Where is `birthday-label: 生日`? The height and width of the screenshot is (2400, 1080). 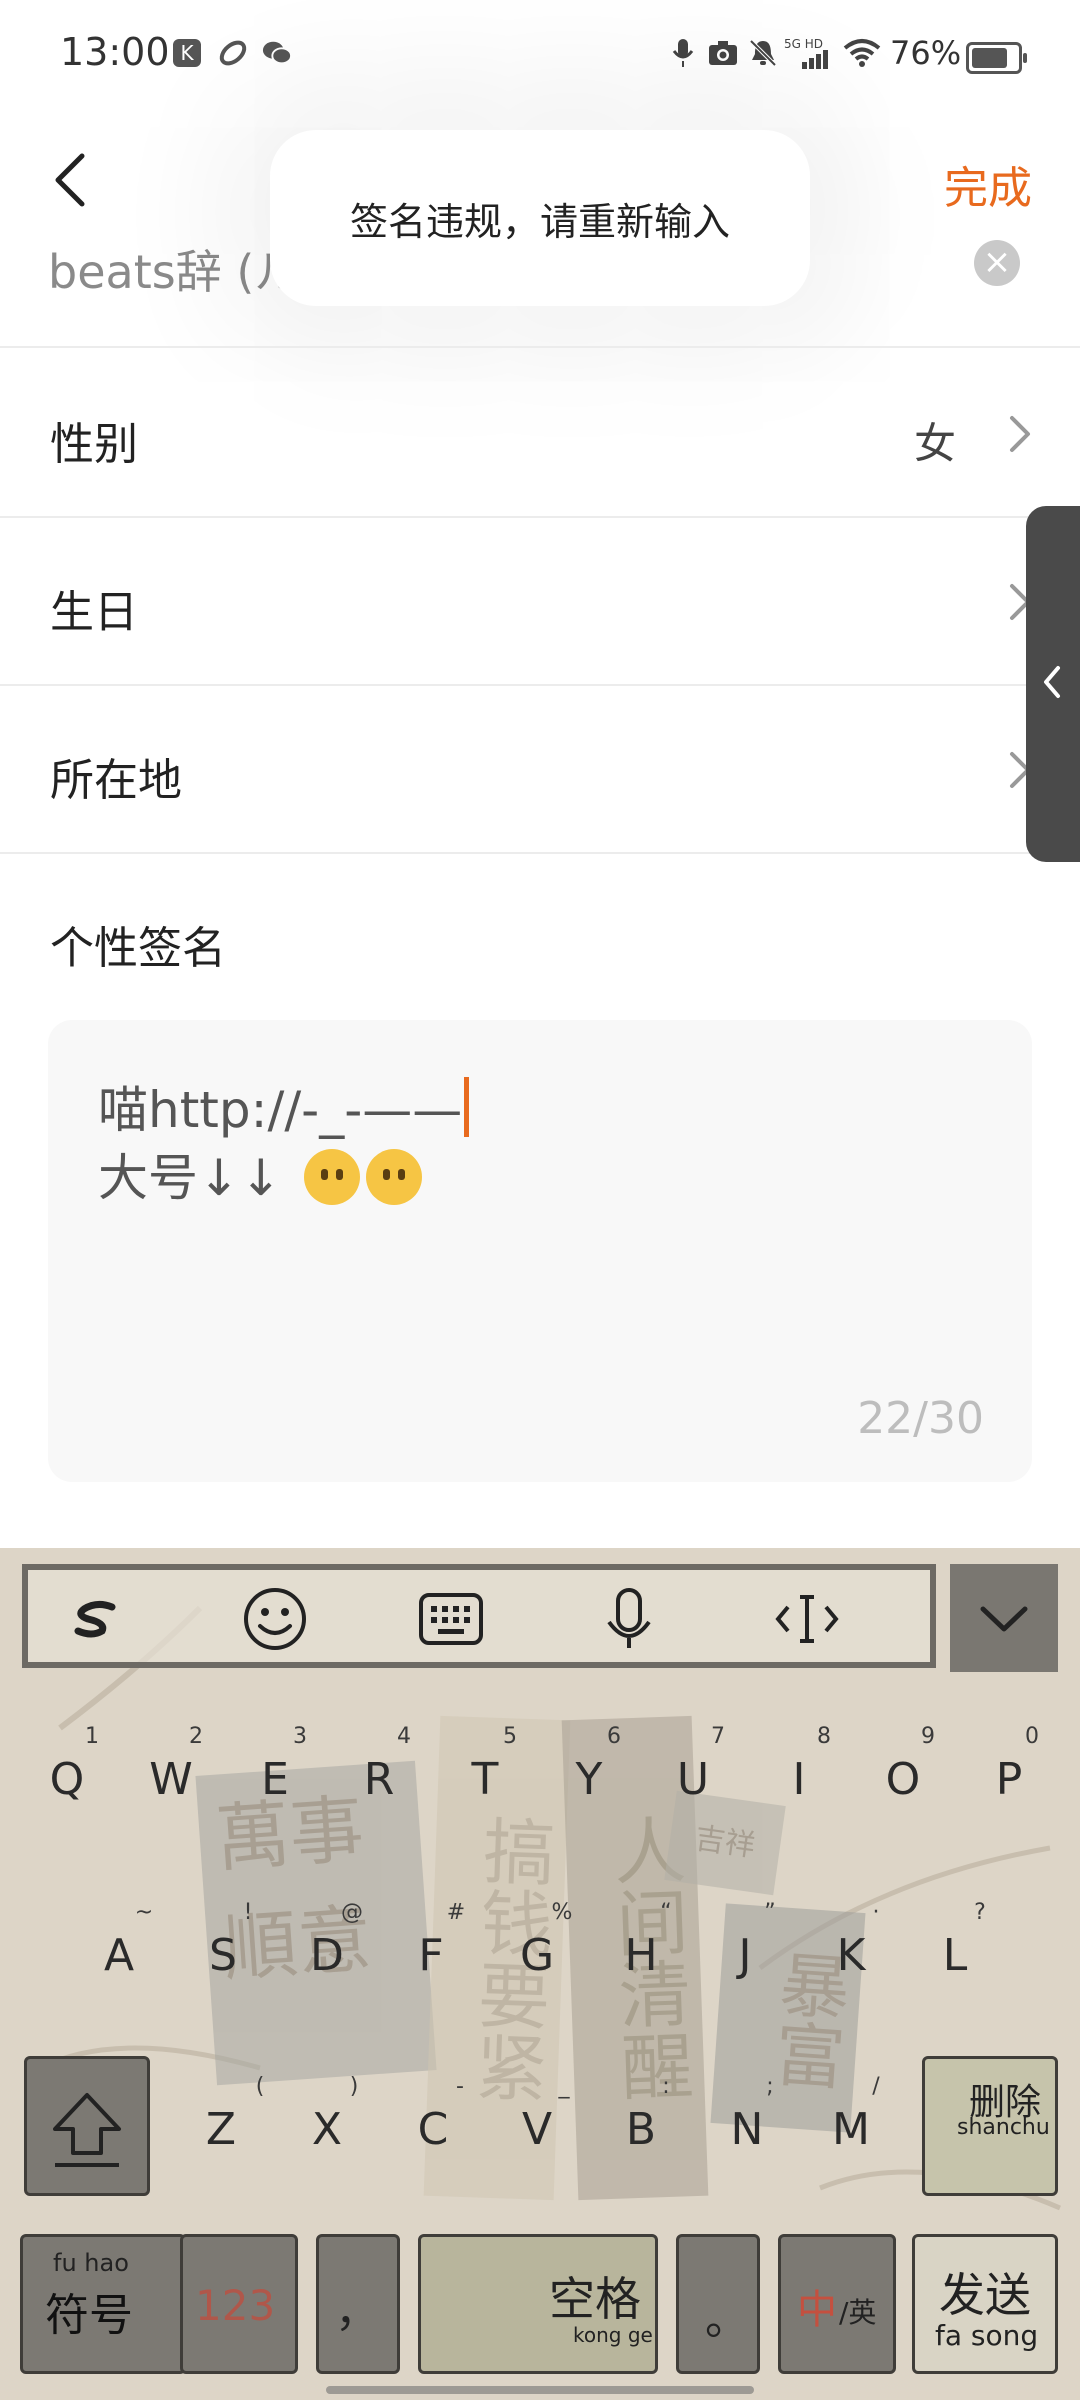 birthday-label: 生日 is located at coordinates (94, 612).